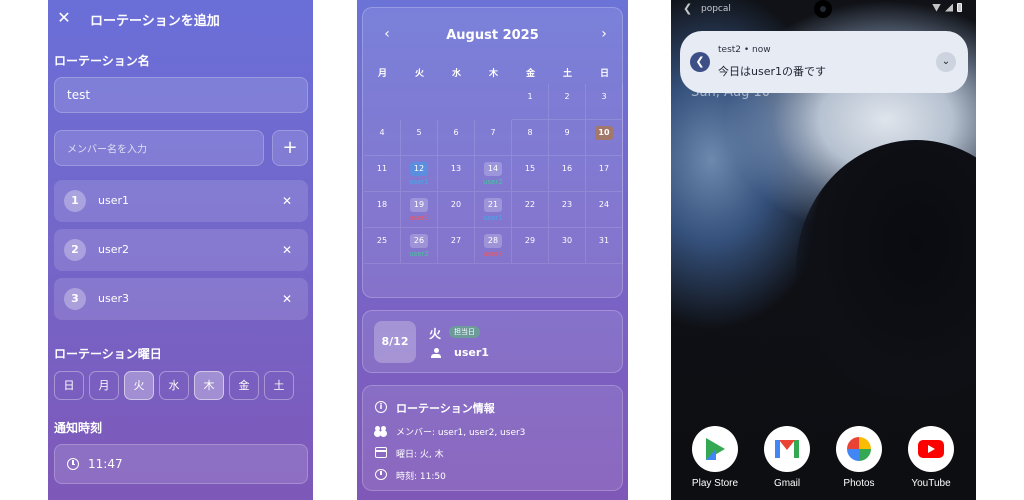 The width and height of the screenshot is (1024, 500). I want to click on person-icon, so click(436, 353).